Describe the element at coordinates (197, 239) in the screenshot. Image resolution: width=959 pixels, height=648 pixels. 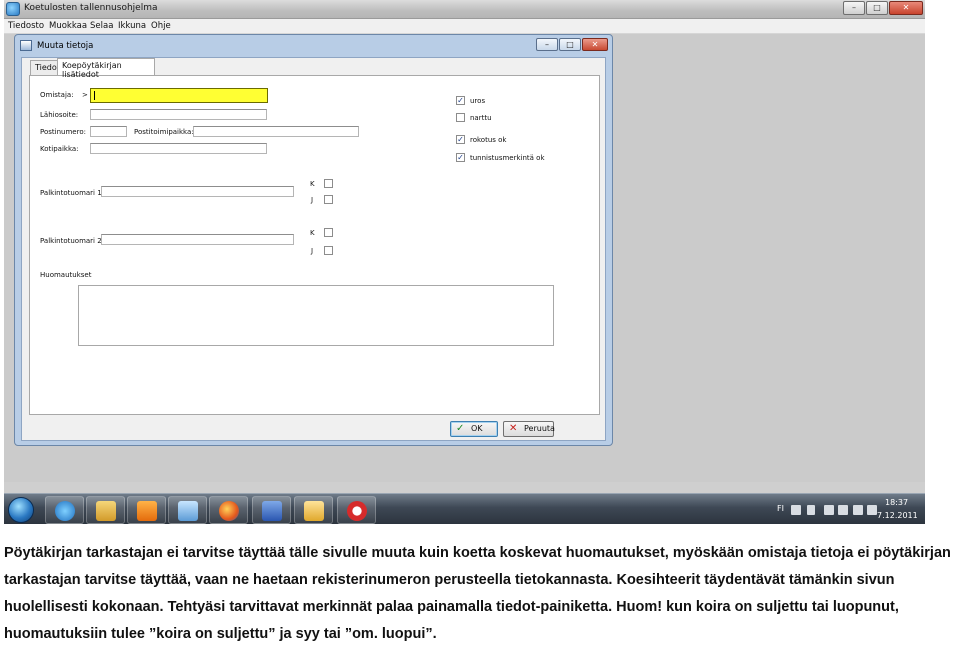
I see `palkintotuomari-2-input` at that location.